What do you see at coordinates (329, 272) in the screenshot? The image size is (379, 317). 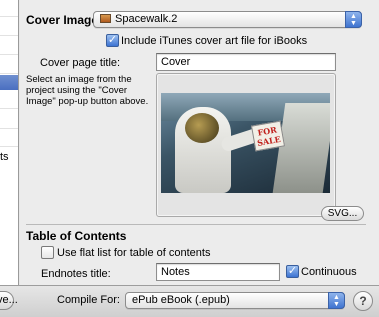 I see `continuous-label: Continuous` at bounding box center [329, 272].